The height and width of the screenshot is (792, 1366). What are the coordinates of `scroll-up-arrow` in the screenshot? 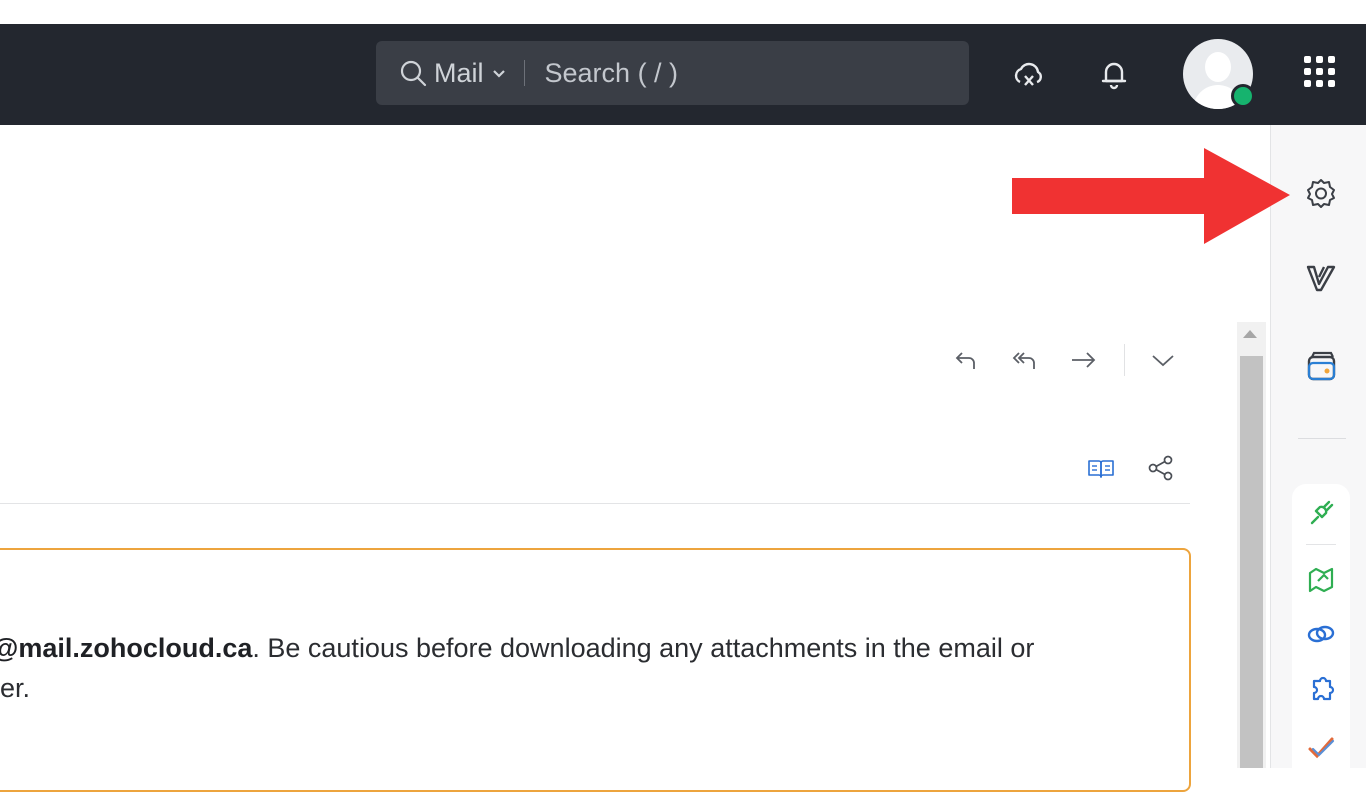 It's located at (1250, 334).